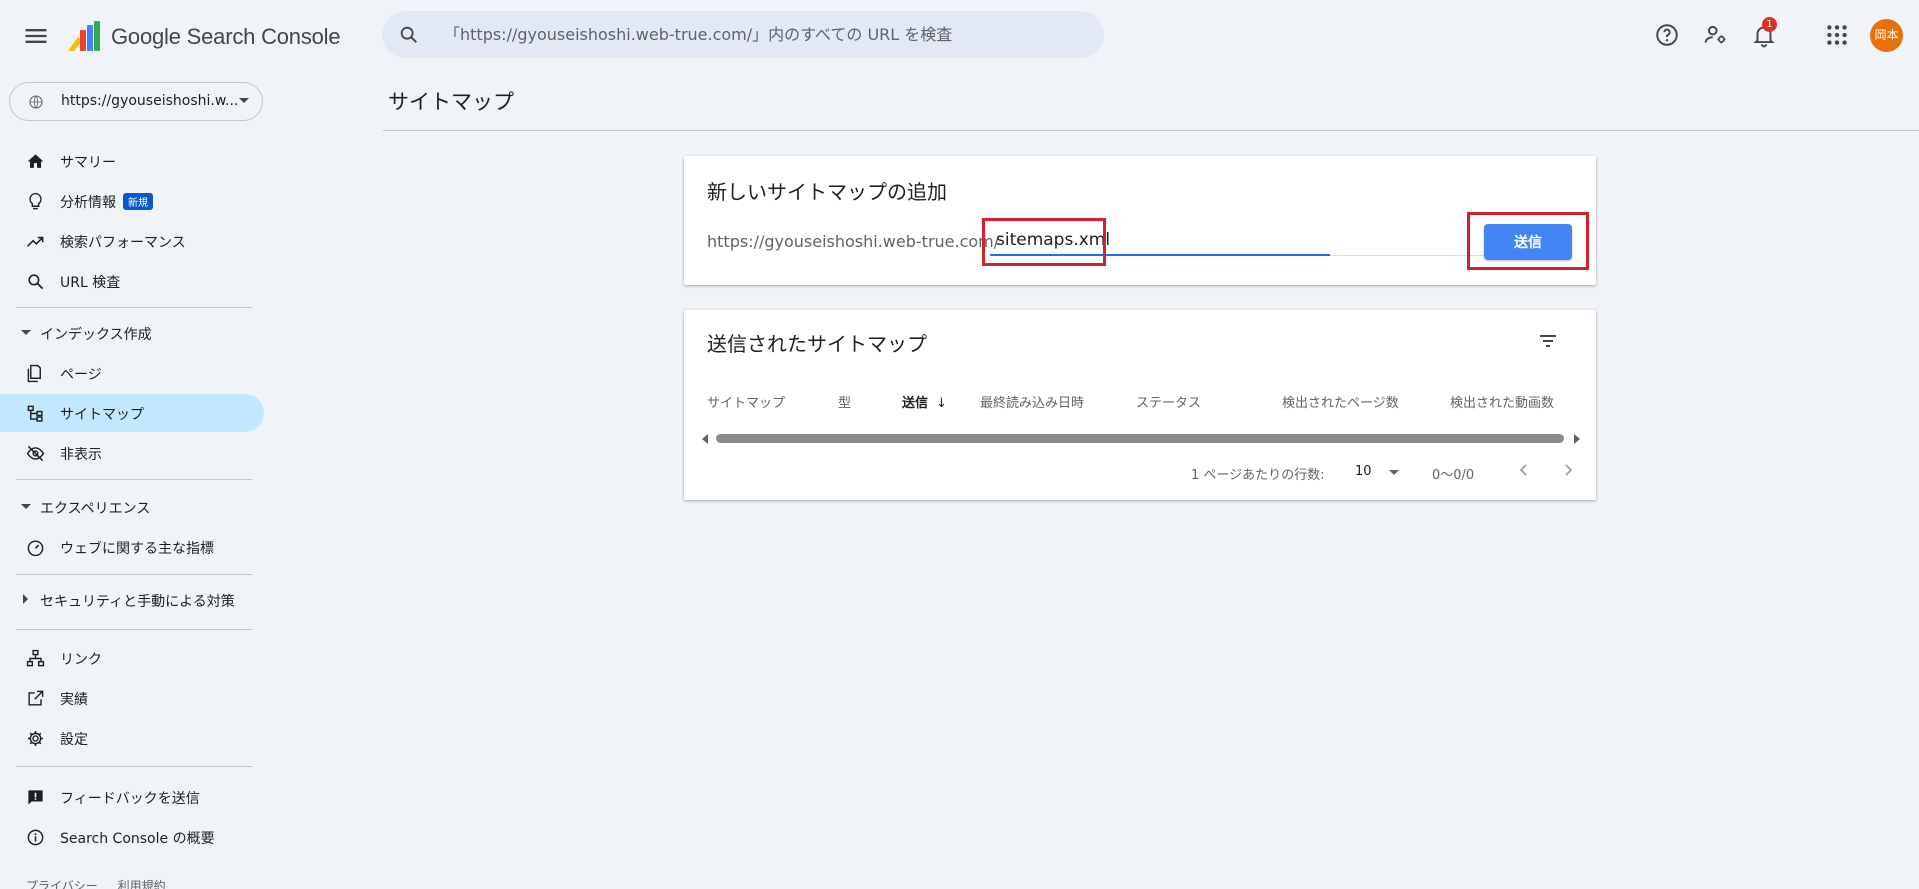 This screenshot has height=889, width=1919. What do you see at coordinates (1032, 401) in the screenshot?
I see `col-last-read: 最終読み込み日時` at bounding box center [1032, 401].